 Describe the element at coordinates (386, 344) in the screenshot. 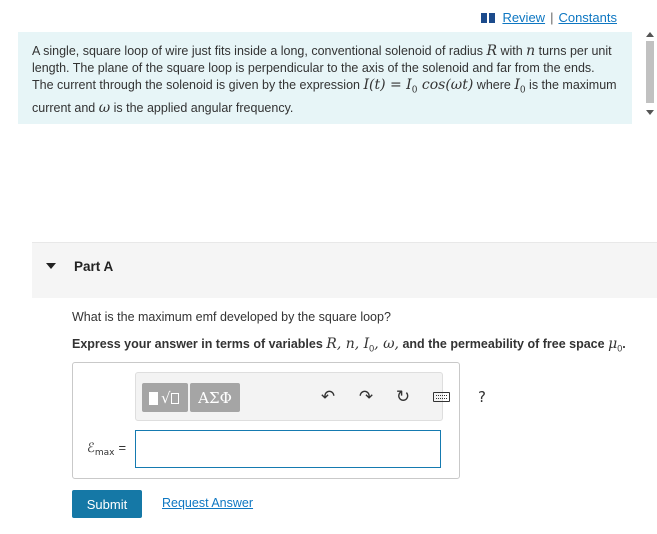

I see `instruction-omega: , ω,` at that location.